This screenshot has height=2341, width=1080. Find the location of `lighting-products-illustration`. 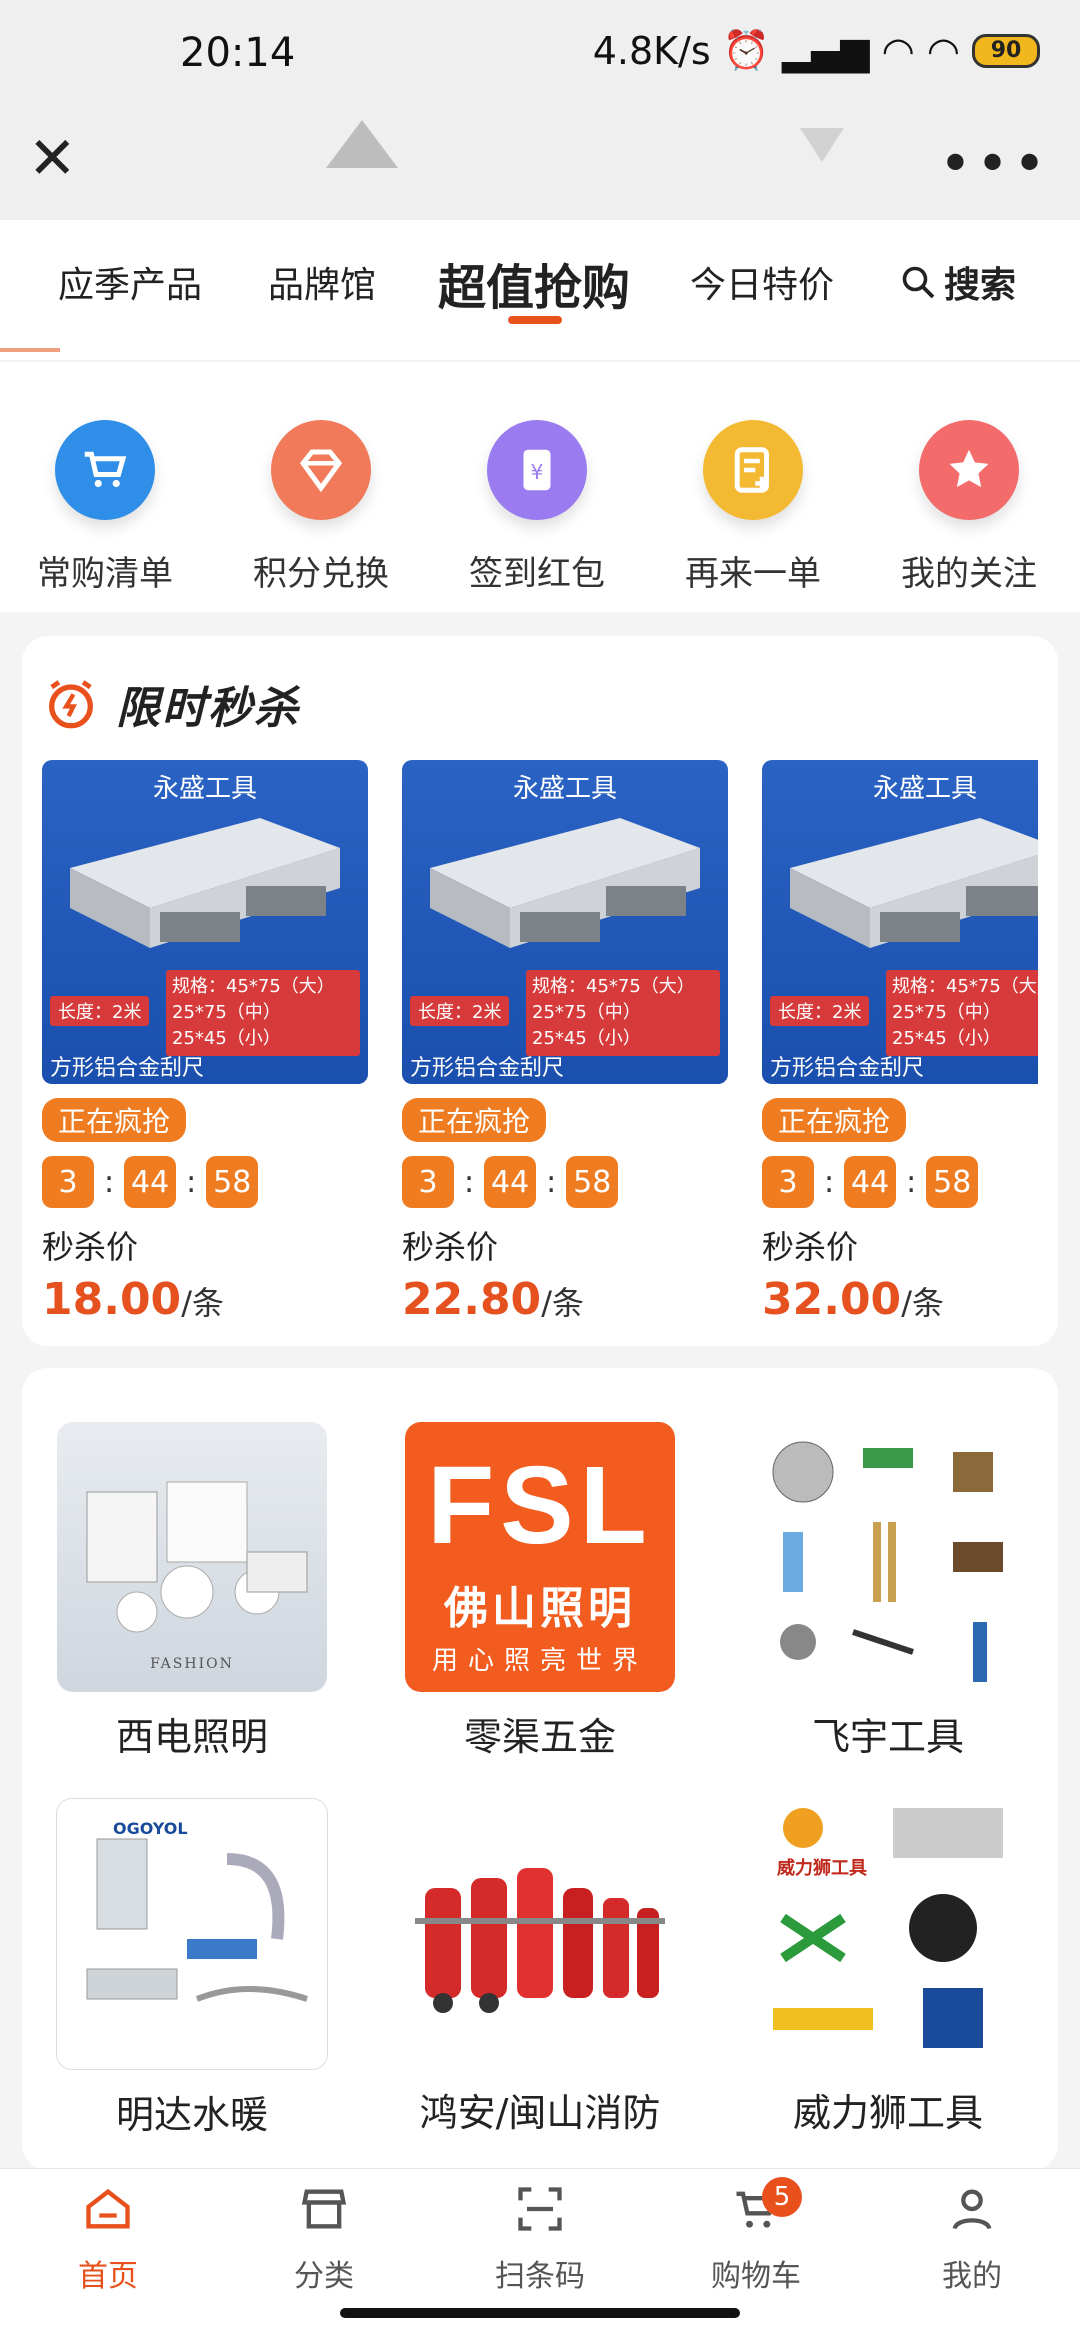

lighting-products-illustration is located at coordinates (197, 1557).